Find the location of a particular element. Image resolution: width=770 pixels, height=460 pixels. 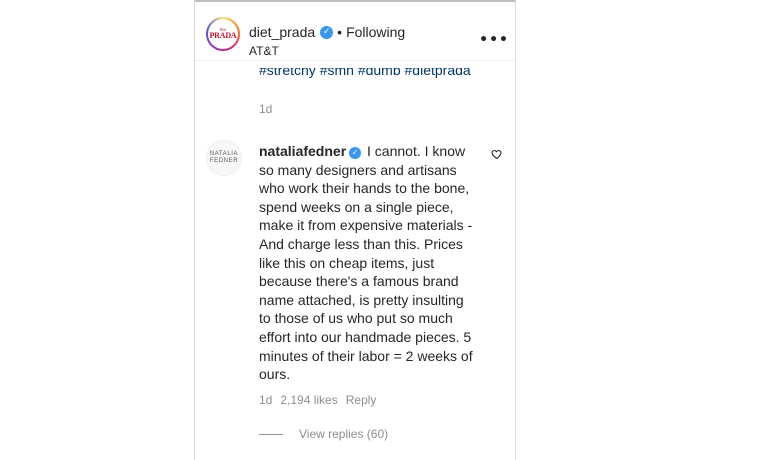

reply-button: Reply is located at coordinates (361, 400).